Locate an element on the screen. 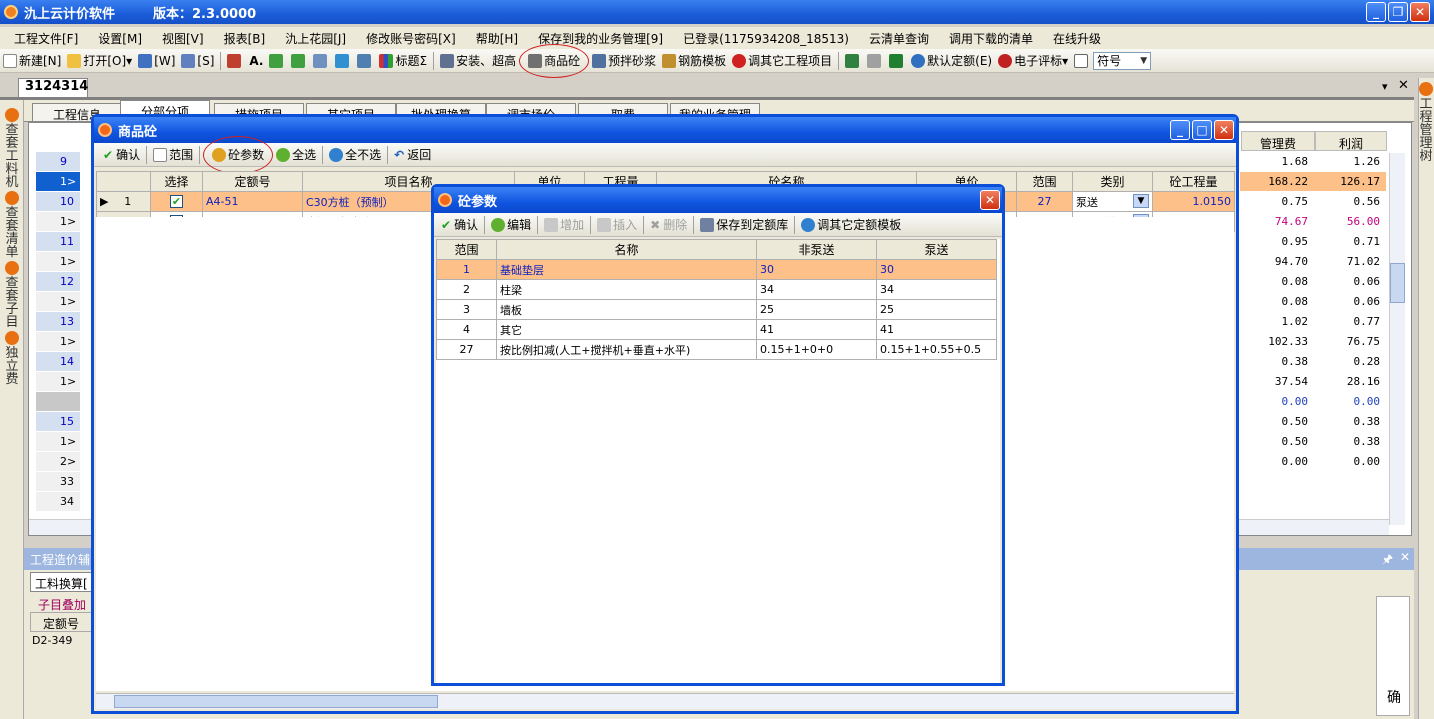 Image resolution: width=1434 pixels, height=719 pixels. call-template-button: 调其它定额模板 is located at coordinates (851, 225).